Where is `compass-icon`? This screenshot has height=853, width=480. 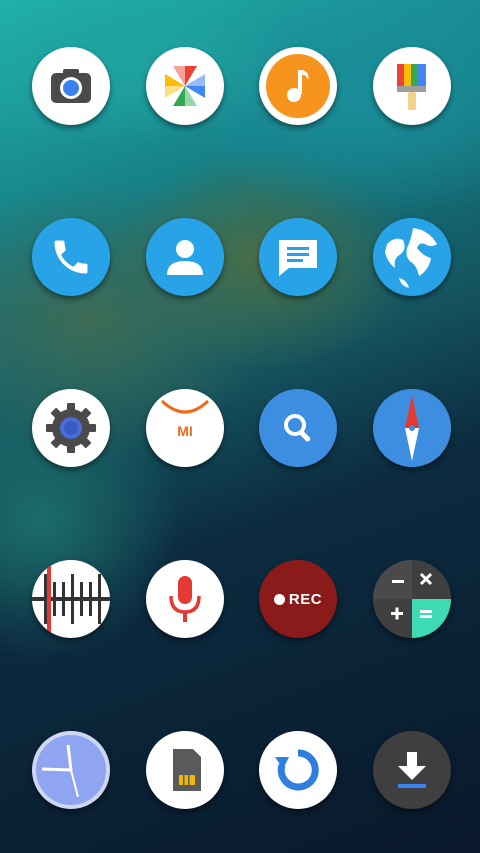 compass-icon is located at coordinates (412, 428).